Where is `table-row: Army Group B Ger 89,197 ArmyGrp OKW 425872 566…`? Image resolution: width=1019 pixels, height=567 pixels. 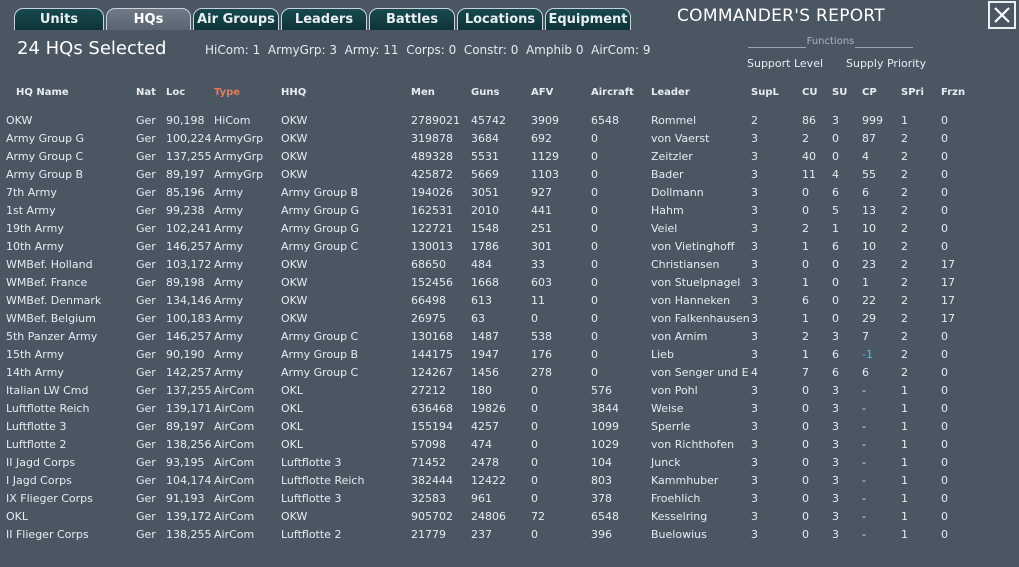 table-row: Army Group B Ger 89,197 ArmyGrp OKW 425872 566… is located at coordinates (500, 176).